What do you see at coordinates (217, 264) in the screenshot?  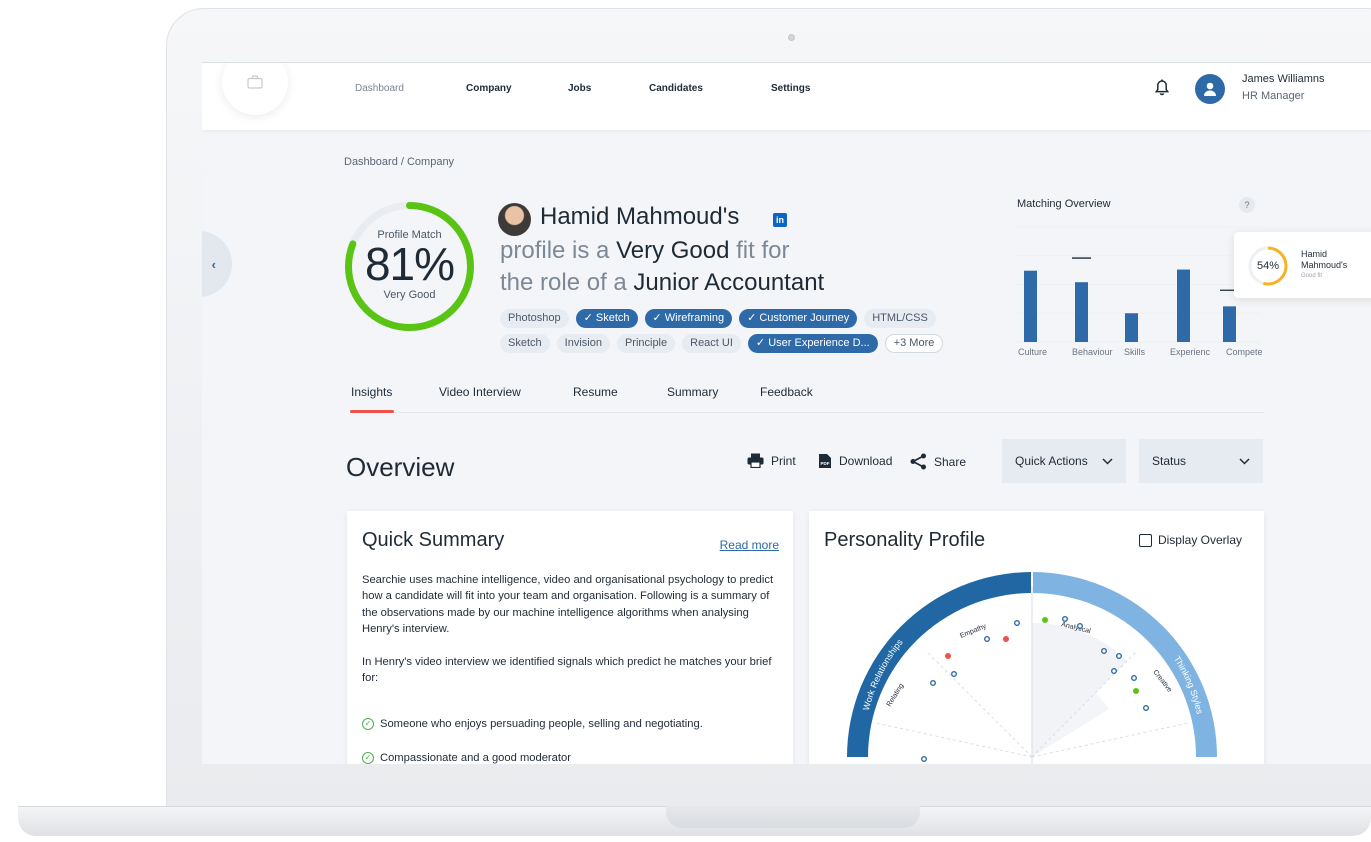 I see `back-arrow-button: ‹` at bounding box center [217, 264].